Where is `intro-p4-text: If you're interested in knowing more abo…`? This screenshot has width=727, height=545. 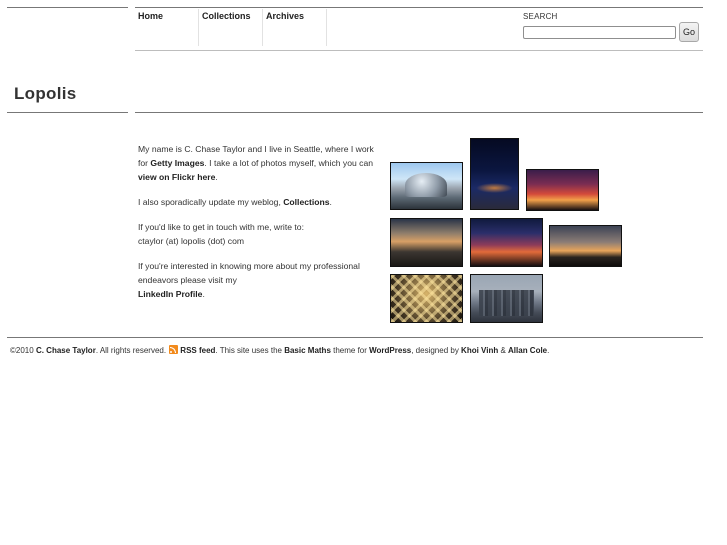 intro-p4-text: If you're interested in knowing more abo… is located at coordinates (249, 273).